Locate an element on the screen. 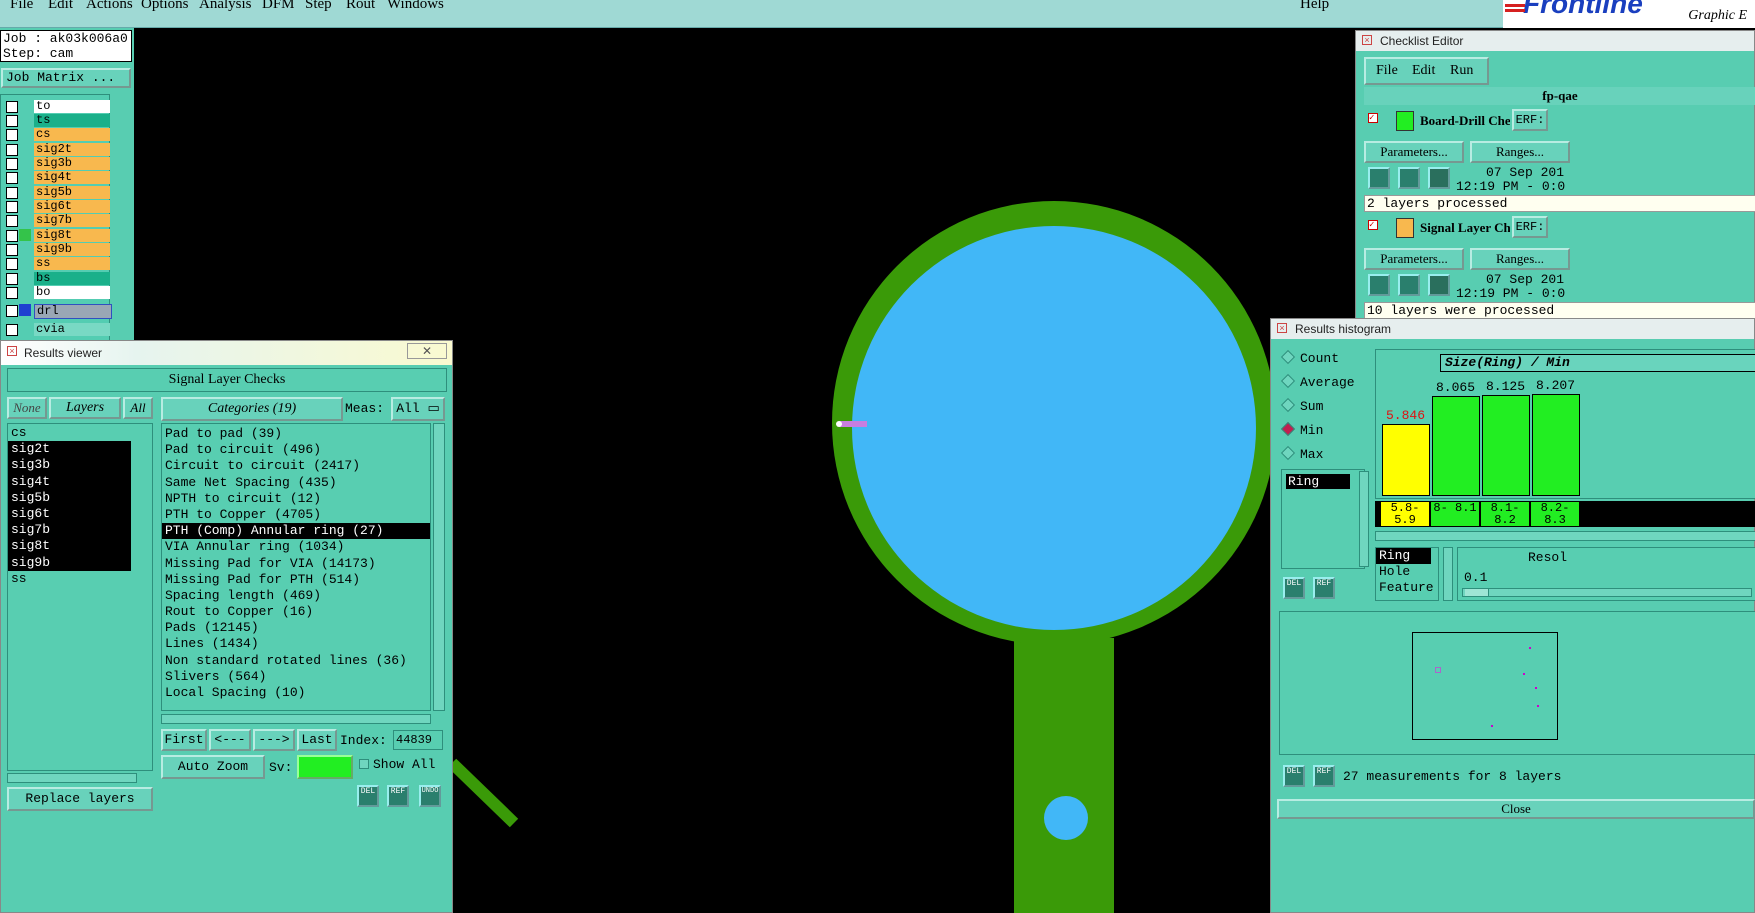 This screenshot has width=1755, height=913. category-scrollbar is located at coordinates (296, 719).